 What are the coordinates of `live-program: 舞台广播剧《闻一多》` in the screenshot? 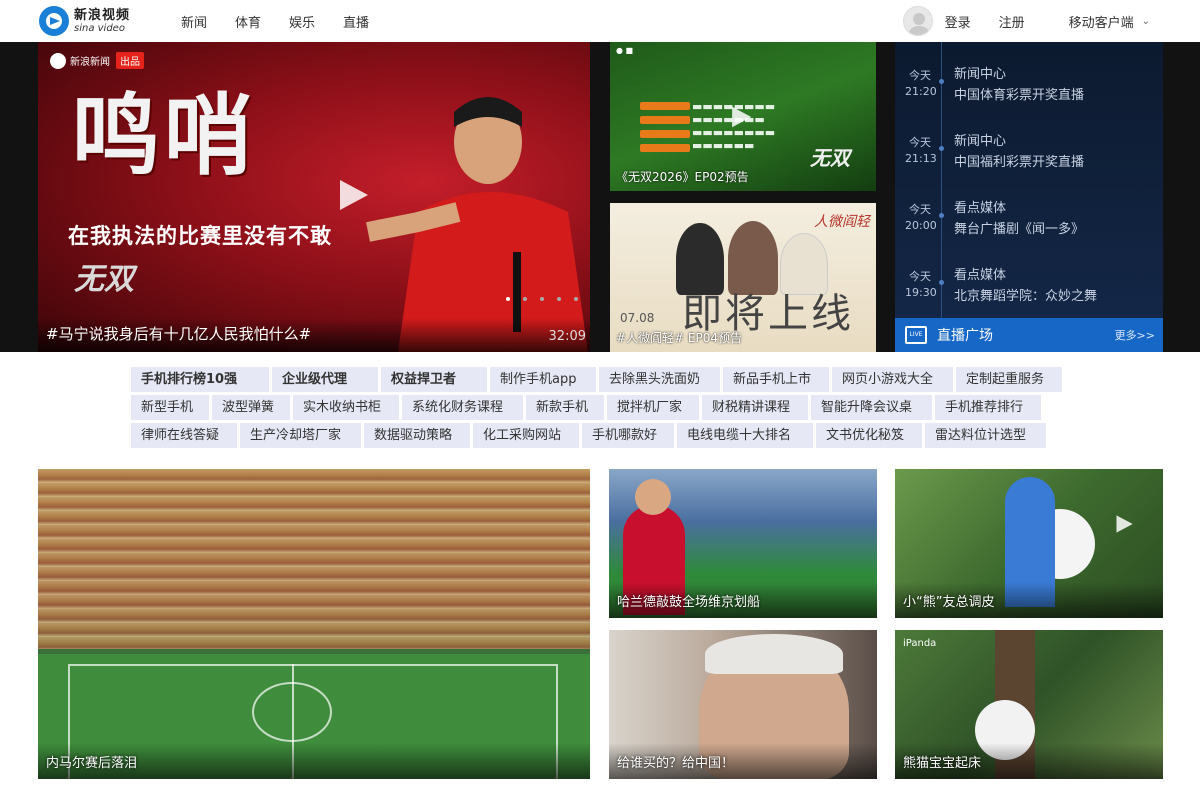 It's located at (1019, 227).